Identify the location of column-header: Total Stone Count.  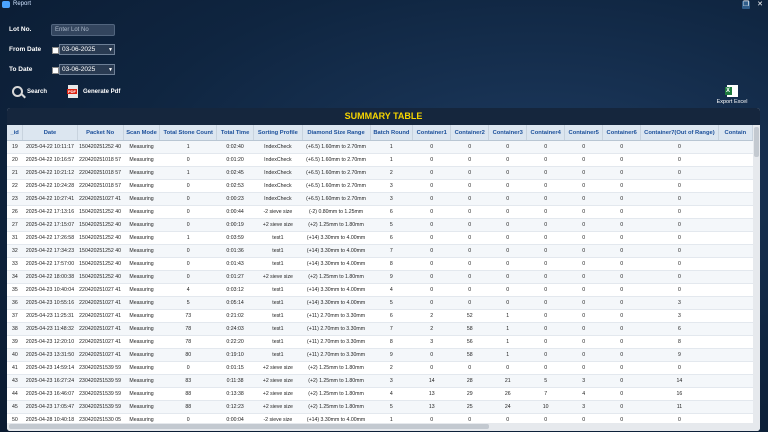
(188, 133).